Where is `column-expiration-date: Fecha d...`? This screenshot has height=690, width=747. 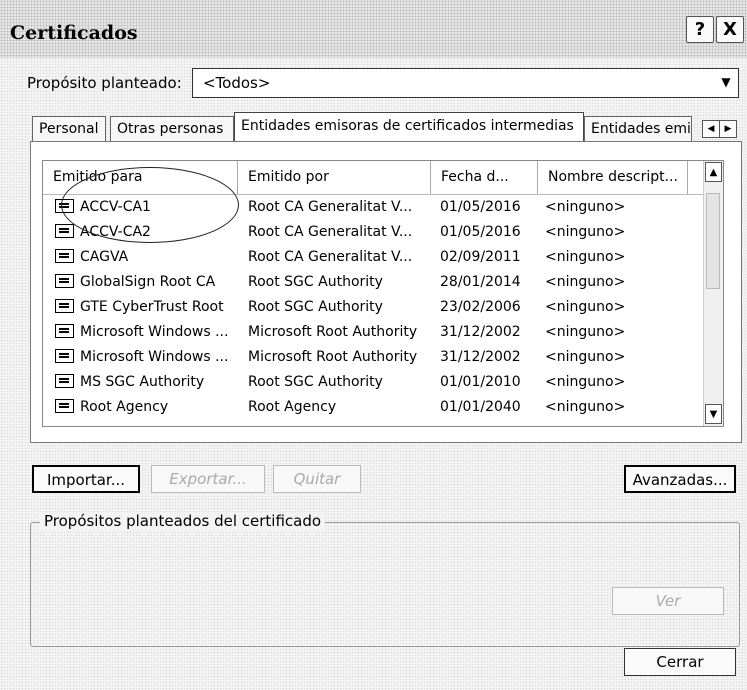
column-expiration-date: Fecha d... is located at coordinates (484, 177).